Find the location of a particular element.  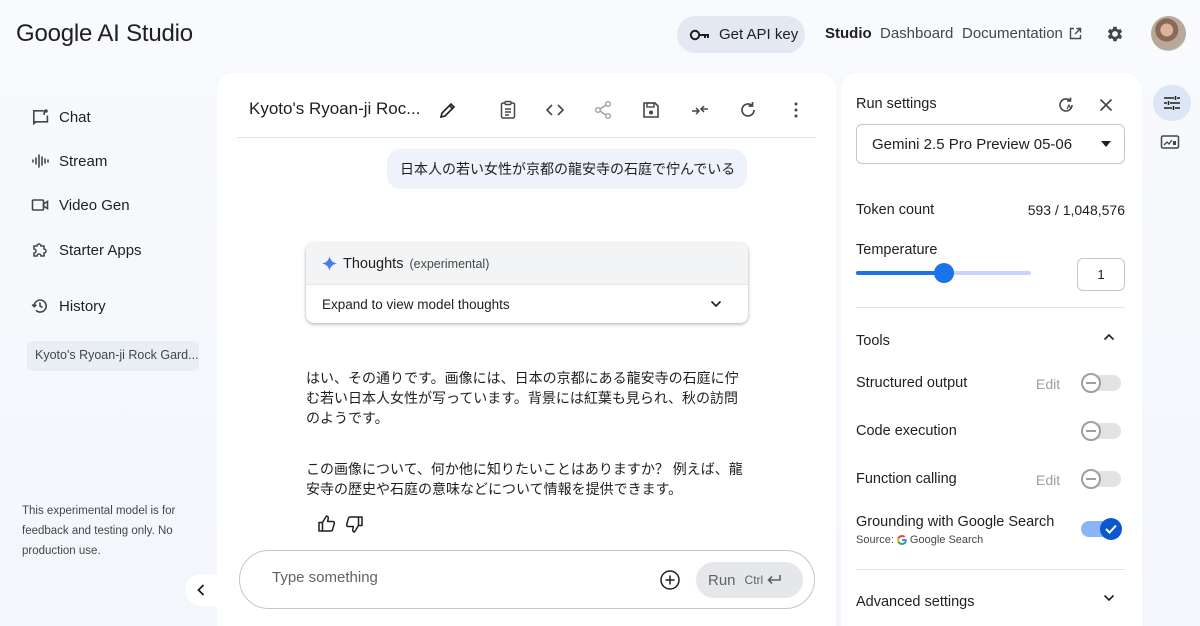

collapse-sidebar-button is located at coordinates (201, 590).